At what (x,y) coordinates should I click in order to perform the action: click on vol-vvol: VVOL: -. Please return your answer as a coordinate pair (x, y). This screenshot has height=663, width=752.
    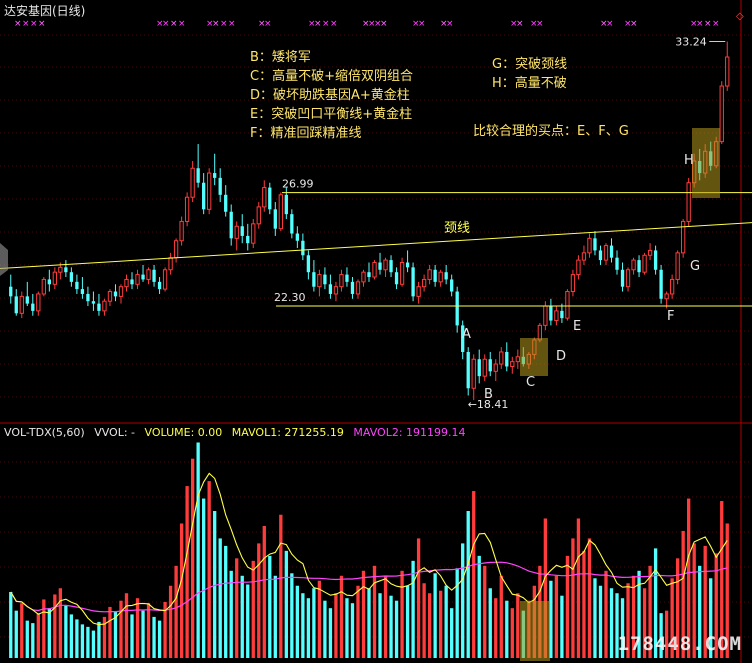
    Looking at the image, I should click on (115, 432).